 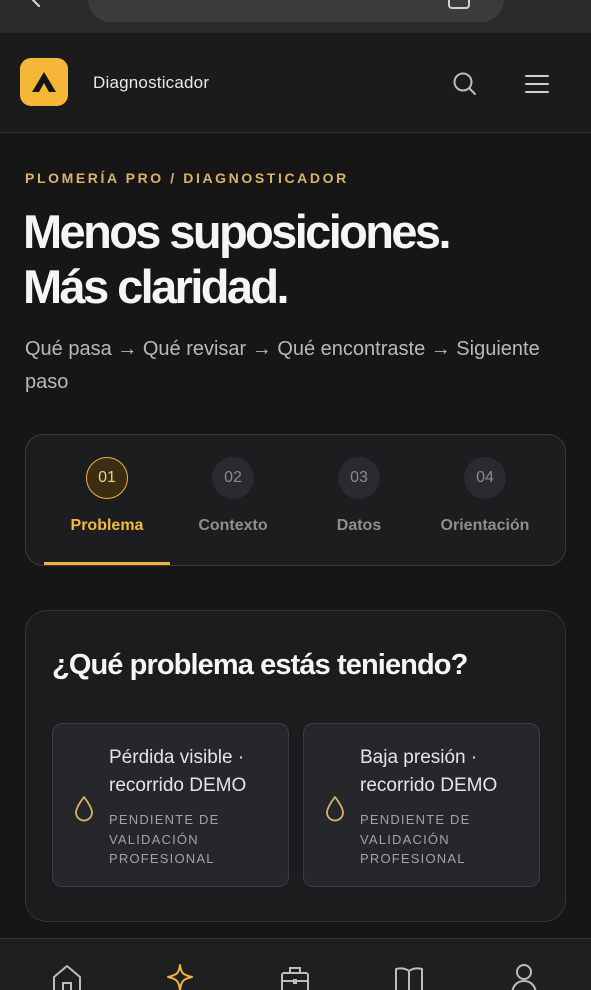 I want to click on home-icon, so click(x=67, y=977).